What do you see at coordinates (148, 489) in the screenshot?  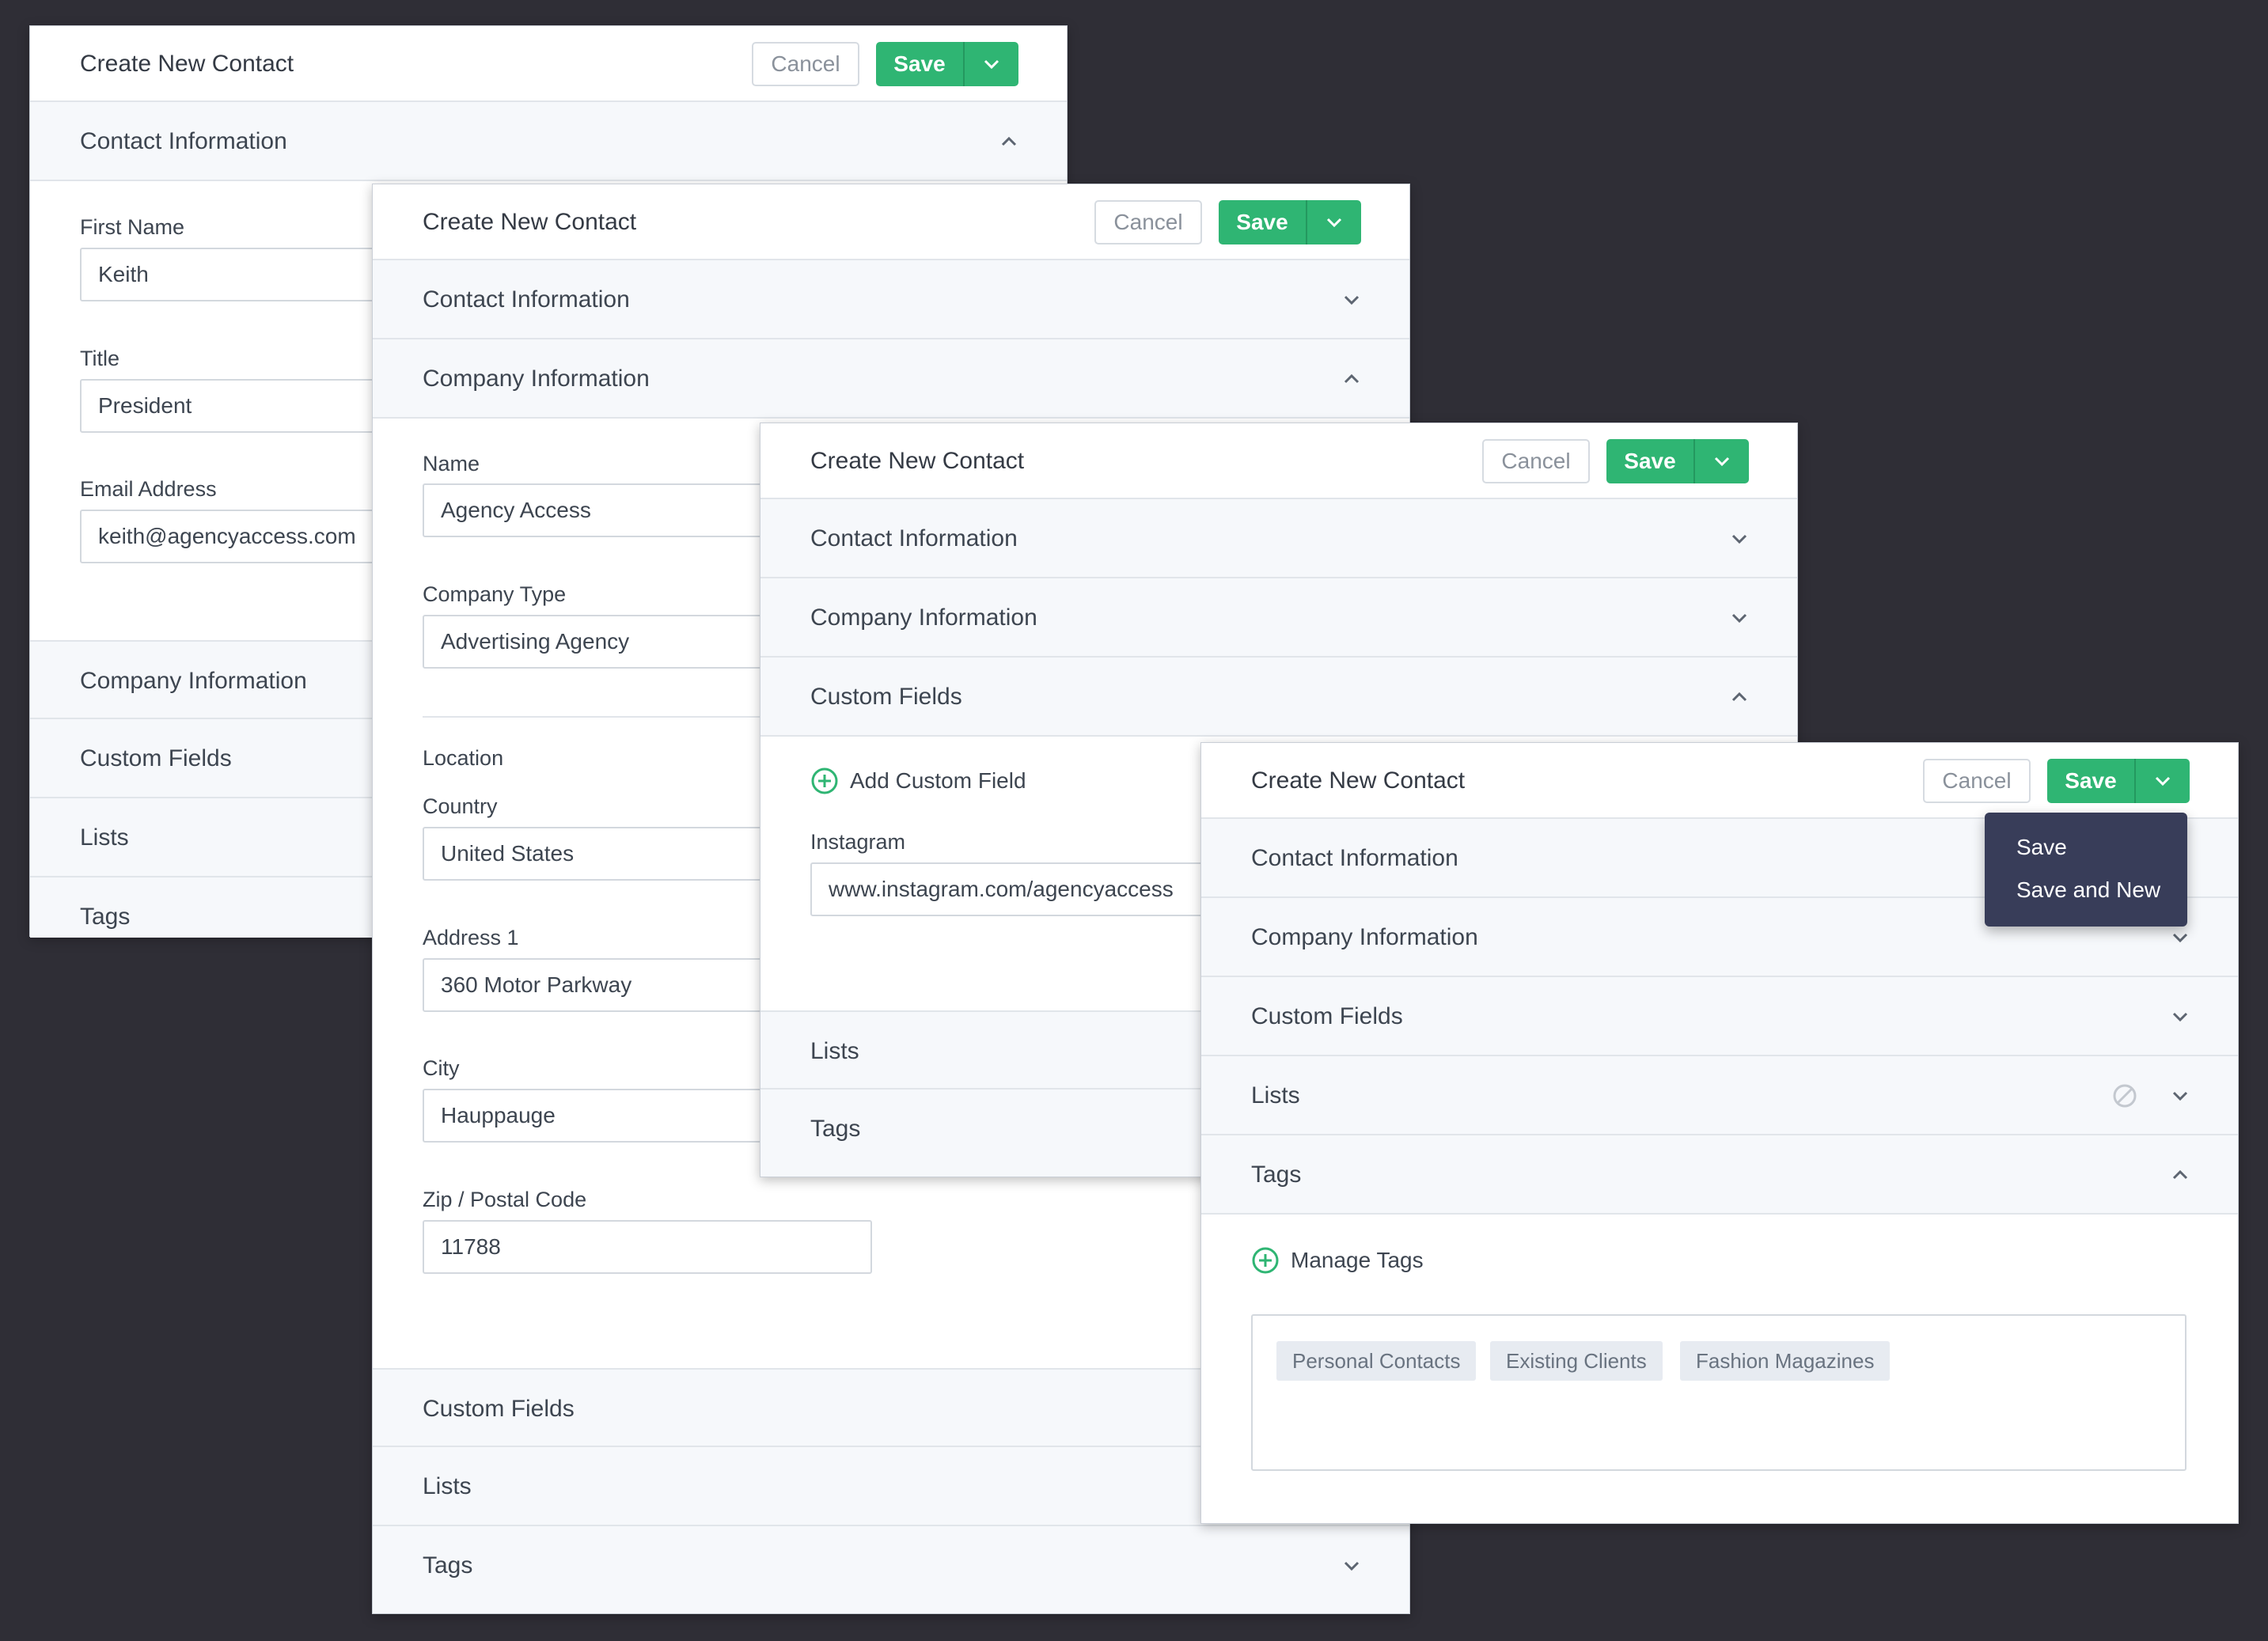 I see `email-label: Email Address` at bounding box center [148, 489].